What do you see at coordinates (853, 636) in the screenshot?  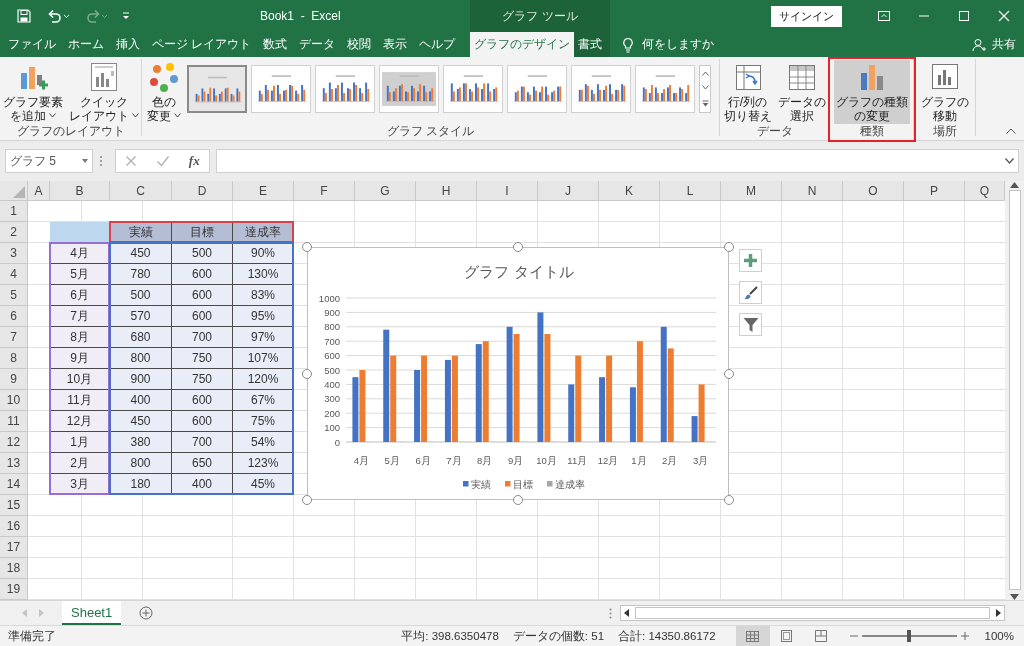 I see `zoom-out-icon` at bounding box center [853, 636].